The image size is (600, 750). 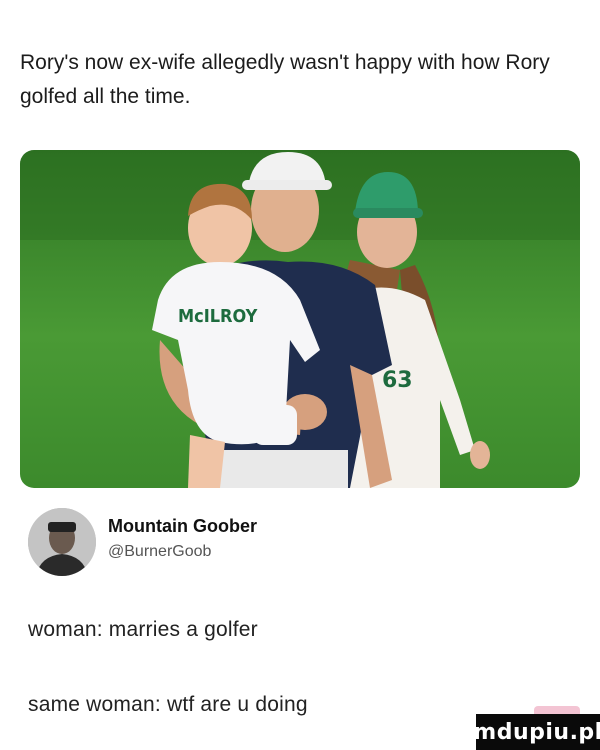 I want to click on tweet-author: Mountain Goober @BurnerGoob, so click(x=298, y=543).